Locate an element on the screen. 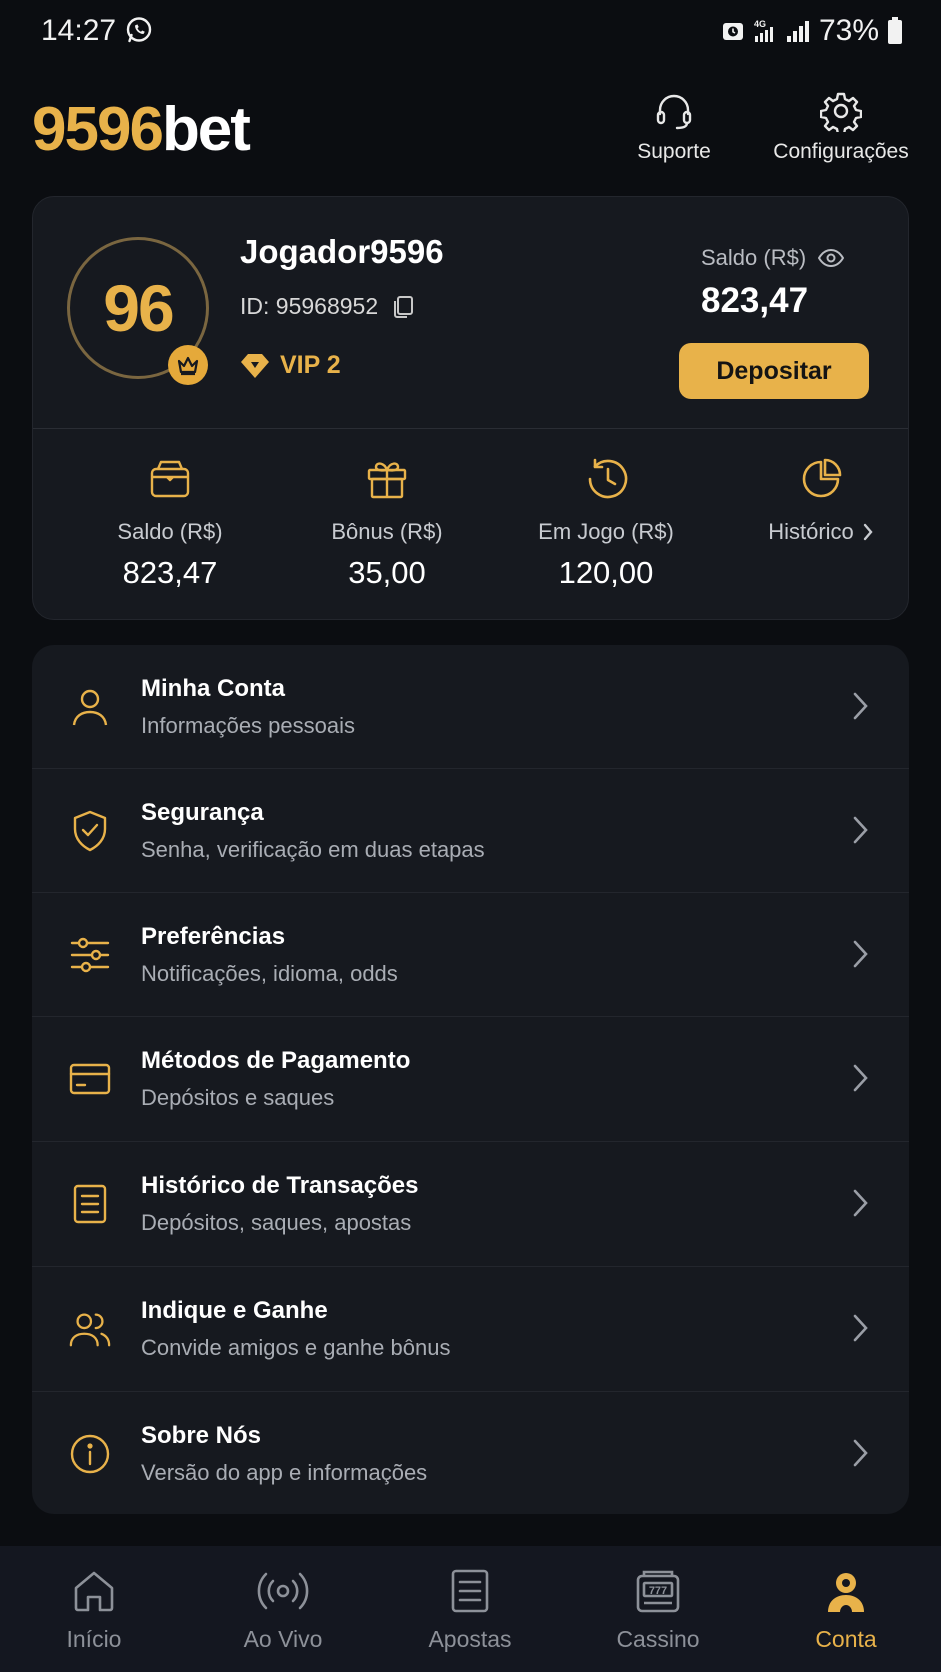  whatsapp-icon is located at coordinates (139, 30).